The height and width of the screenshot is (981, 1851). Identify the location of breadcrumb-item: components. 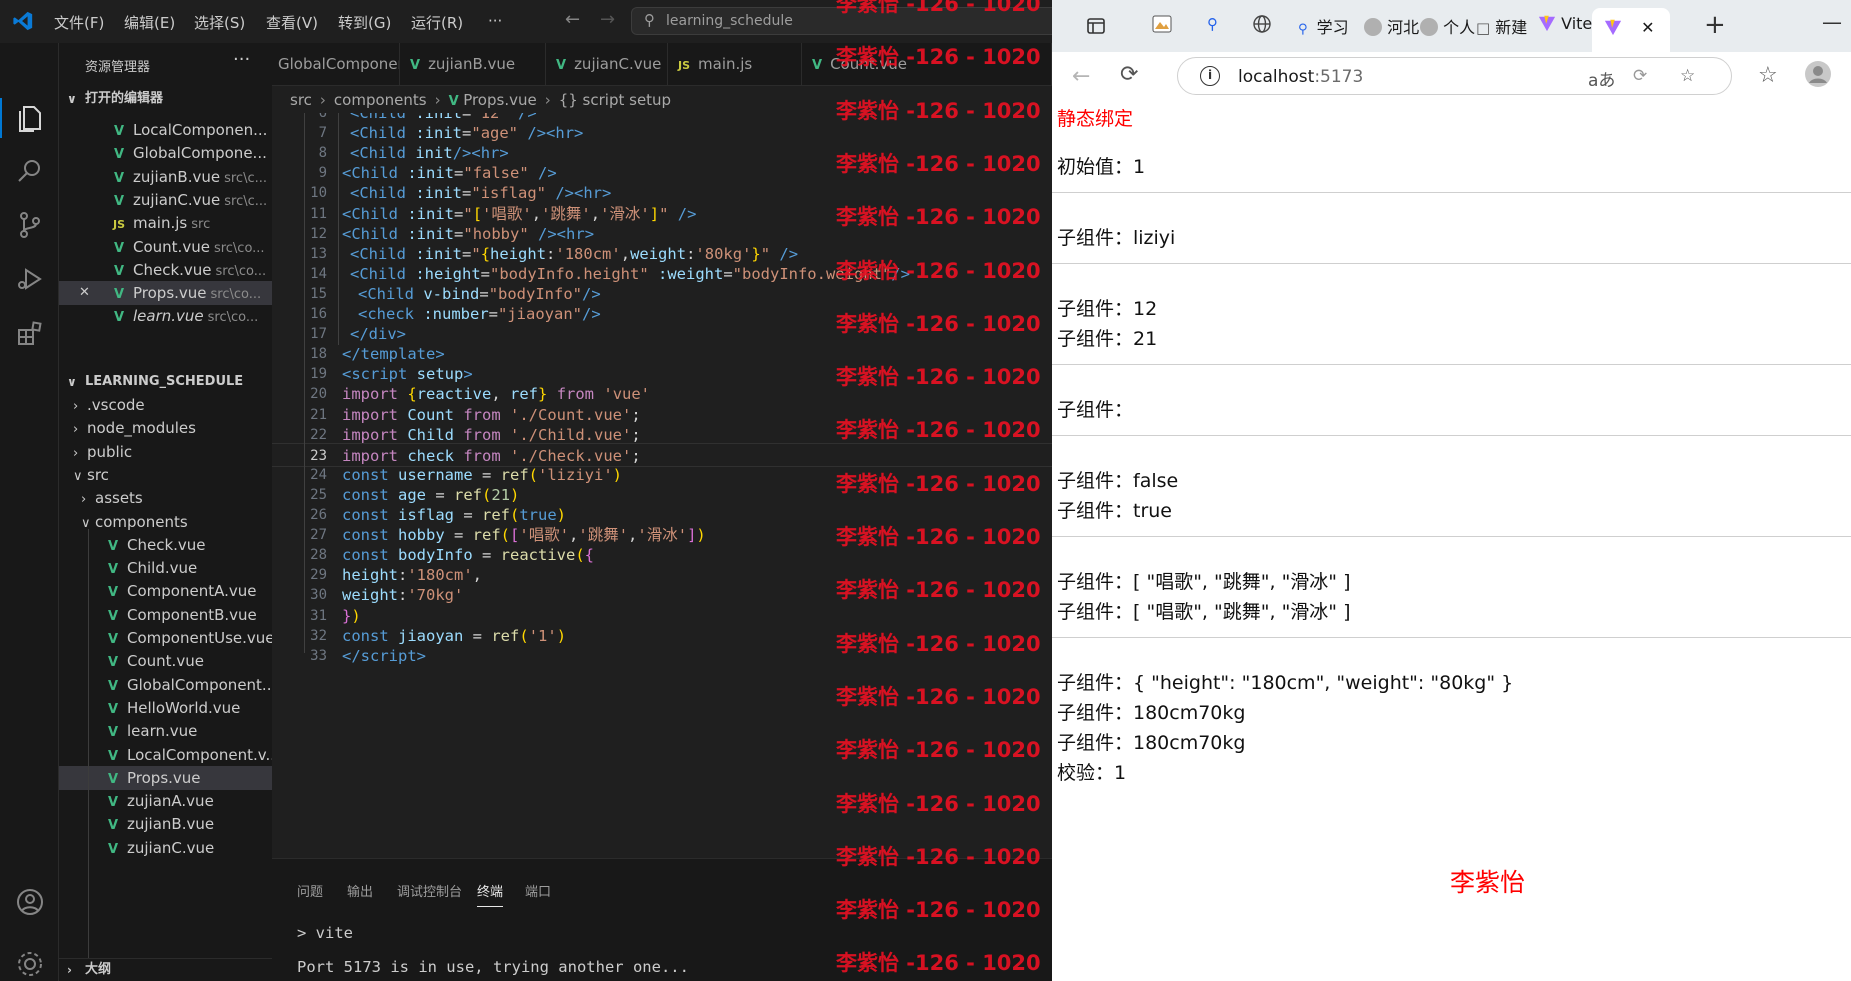
(380, 100).